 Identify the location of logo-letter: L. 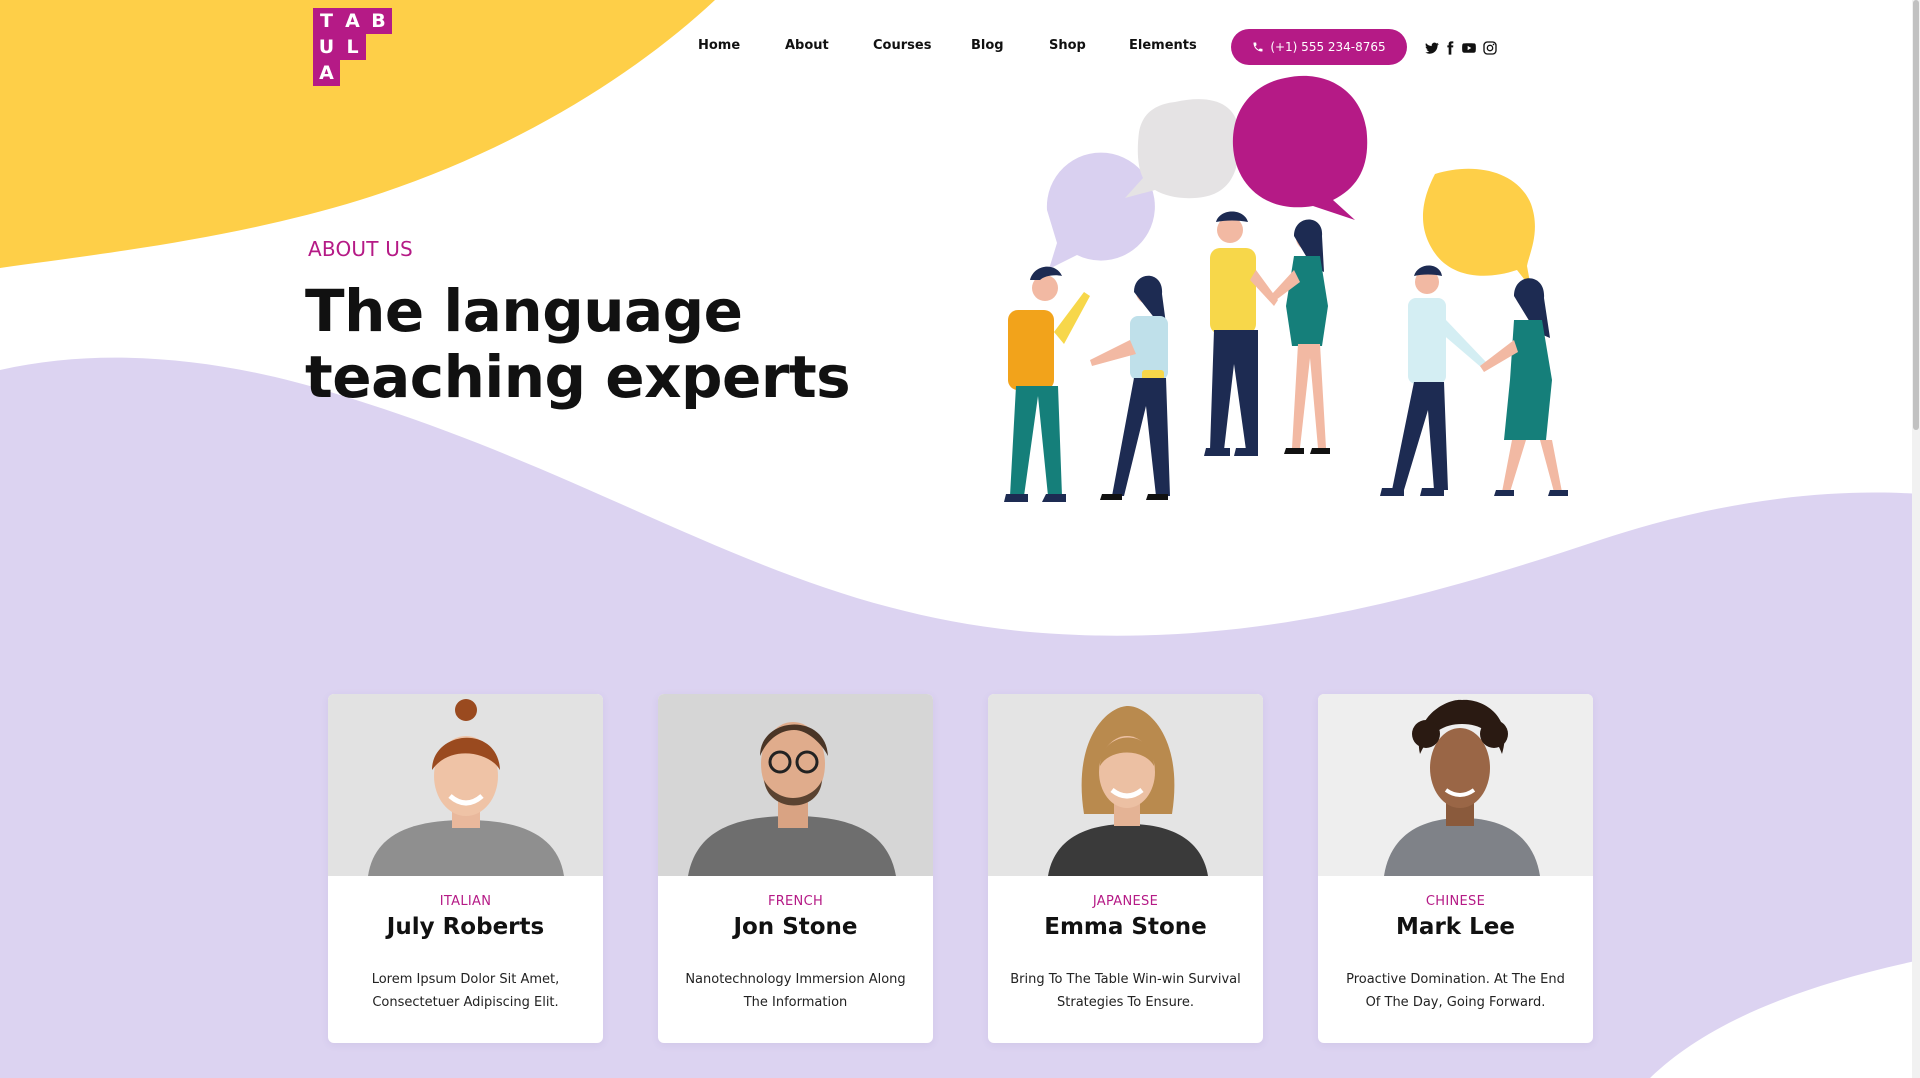
(352, 47).